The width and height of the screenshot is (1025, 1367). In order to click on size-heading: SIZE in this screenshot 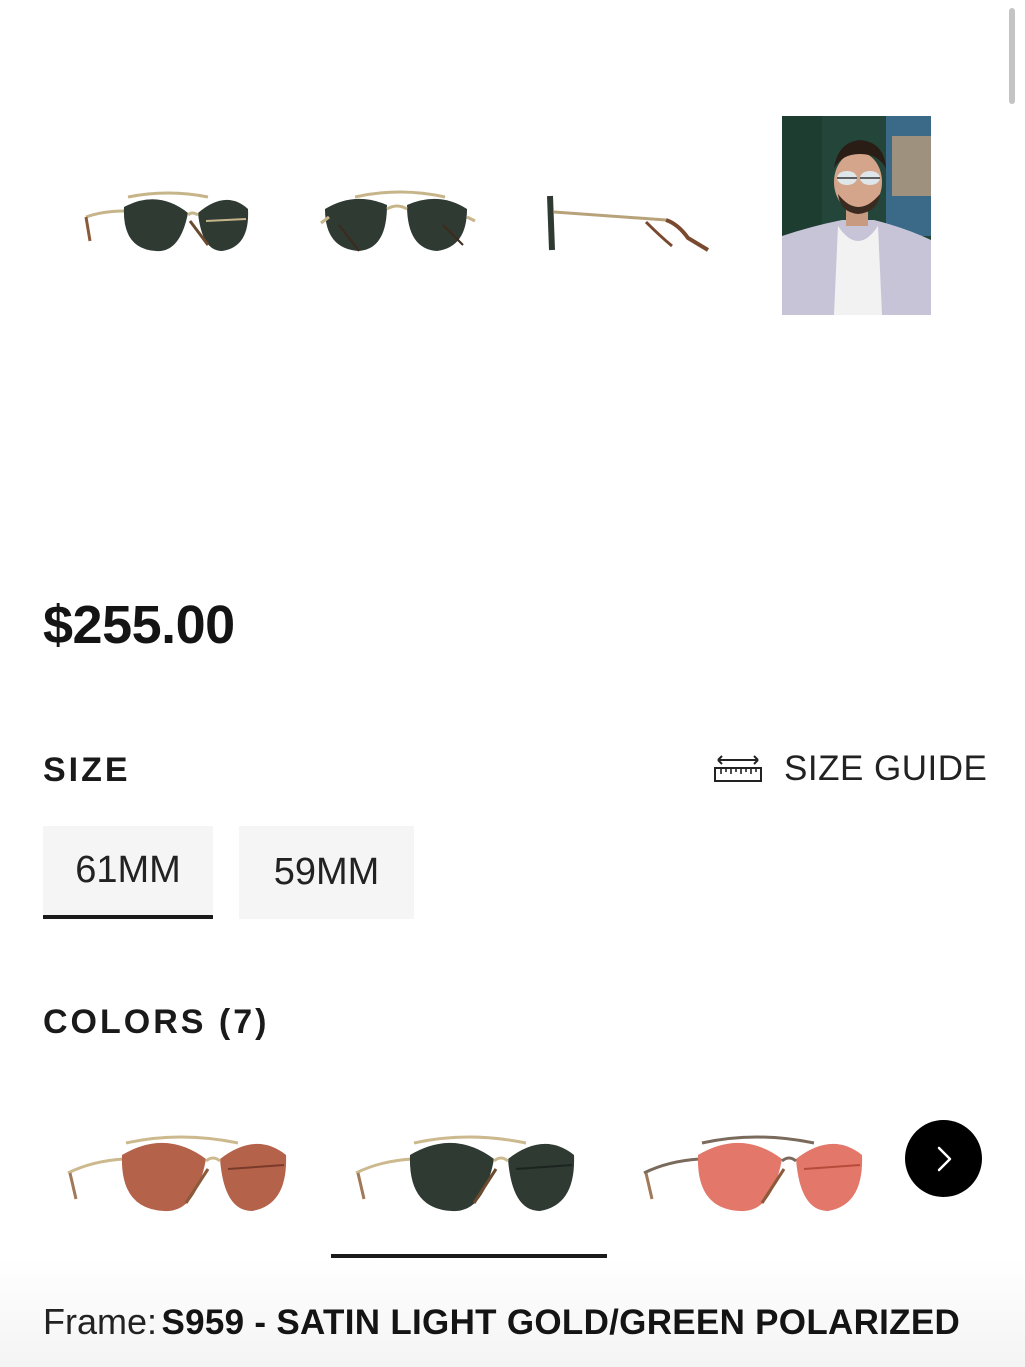, I will do `click(87, 770)`.